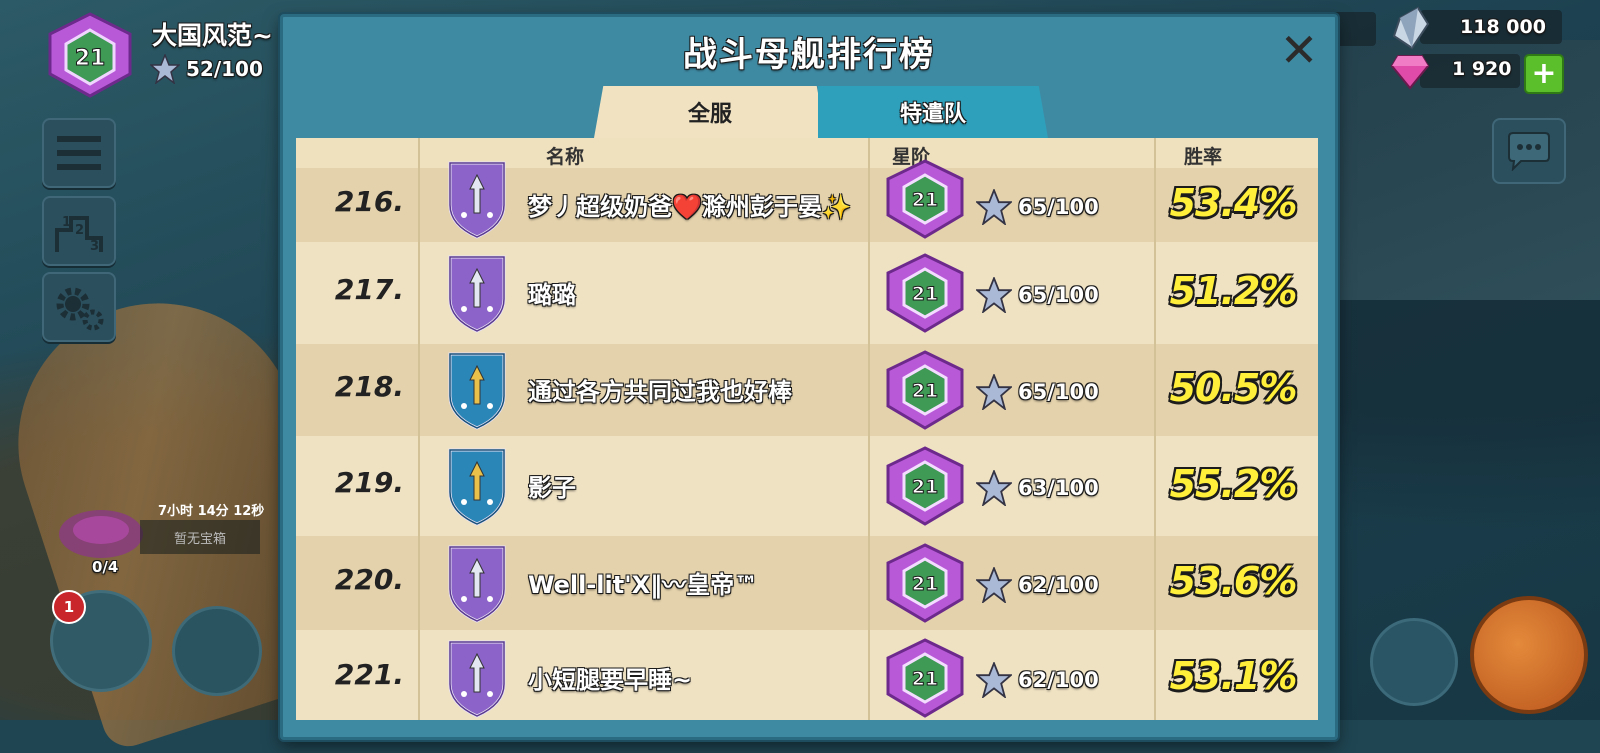 The width and height of the screenshot is (1600, 753). Describe the element at coordinates (1058, 488) in the screenshot. I see `star-progress-value: 63/100` at that location.